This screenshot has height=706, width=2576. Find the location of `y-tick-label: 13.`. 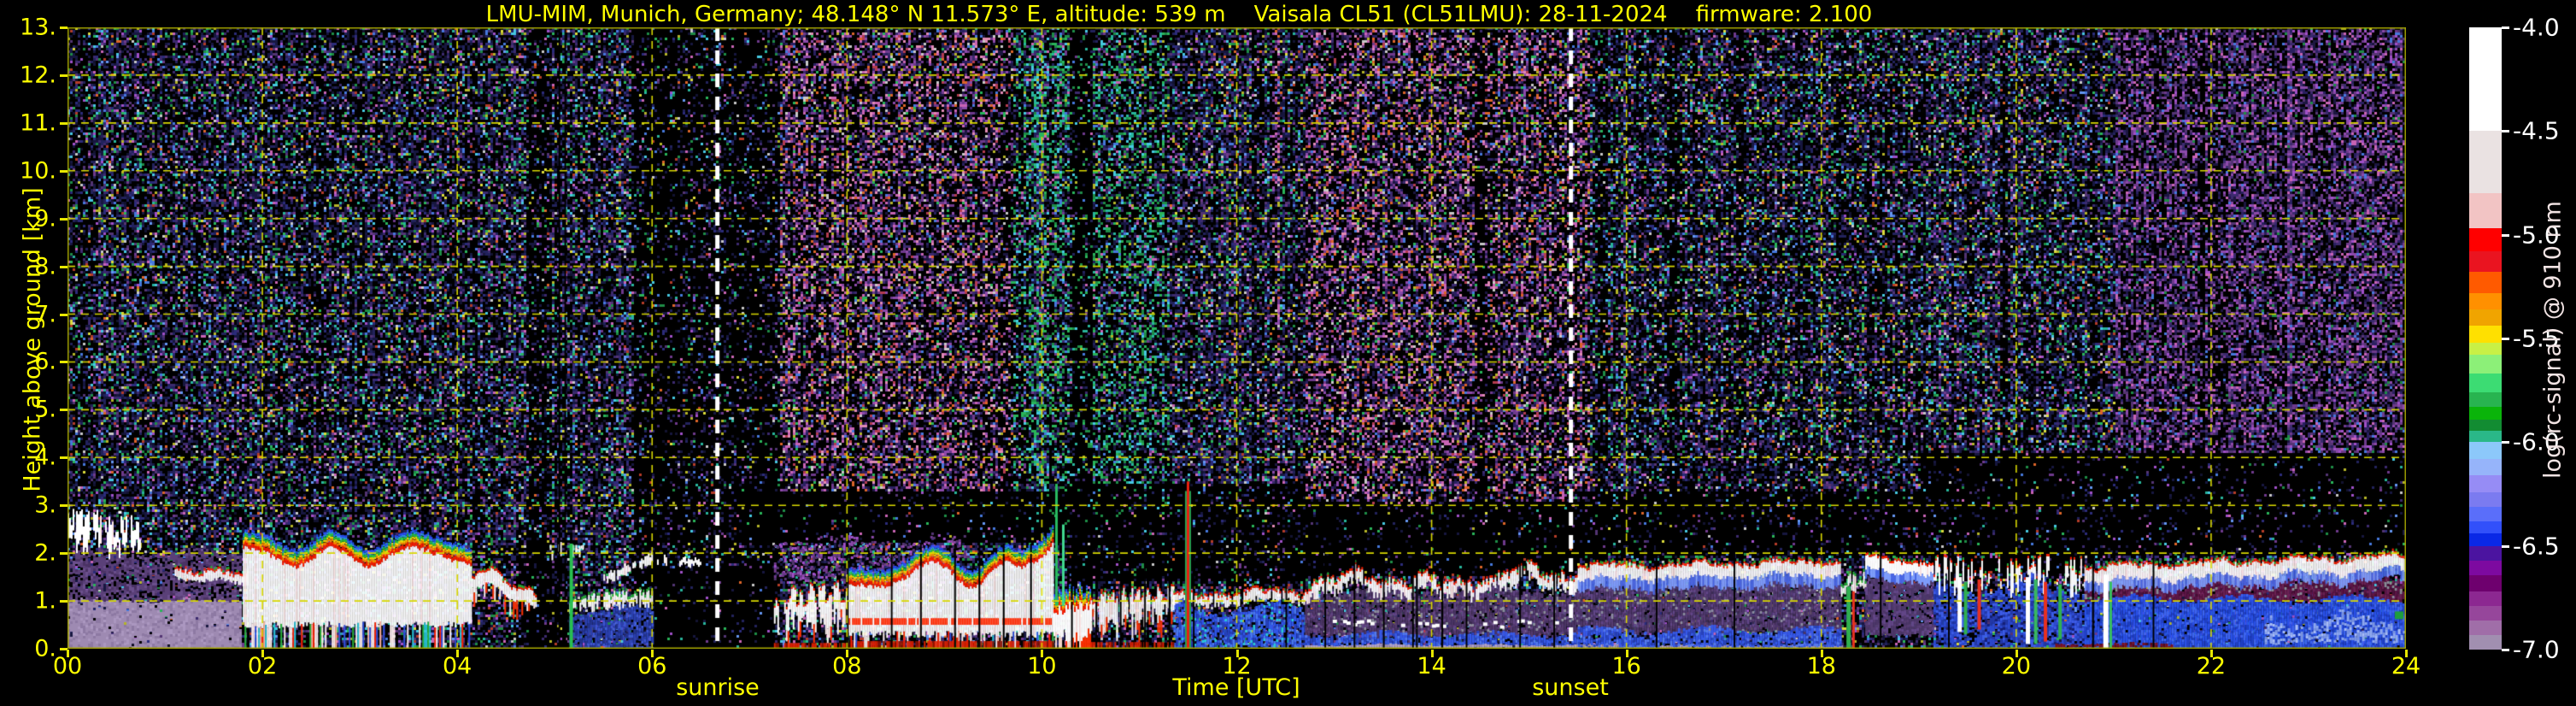

y-tick-label: 13. is located at coordinates (38, 27).